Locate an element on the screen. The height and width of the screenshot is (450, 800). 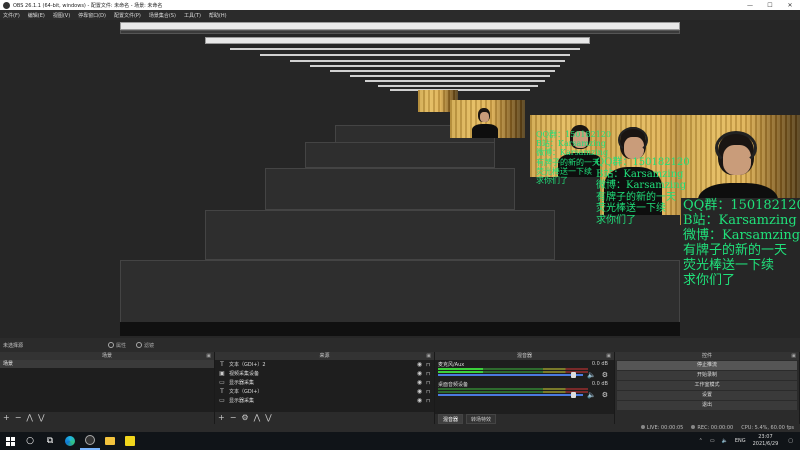
minimize-button: — is located at coordinates (750, 5).